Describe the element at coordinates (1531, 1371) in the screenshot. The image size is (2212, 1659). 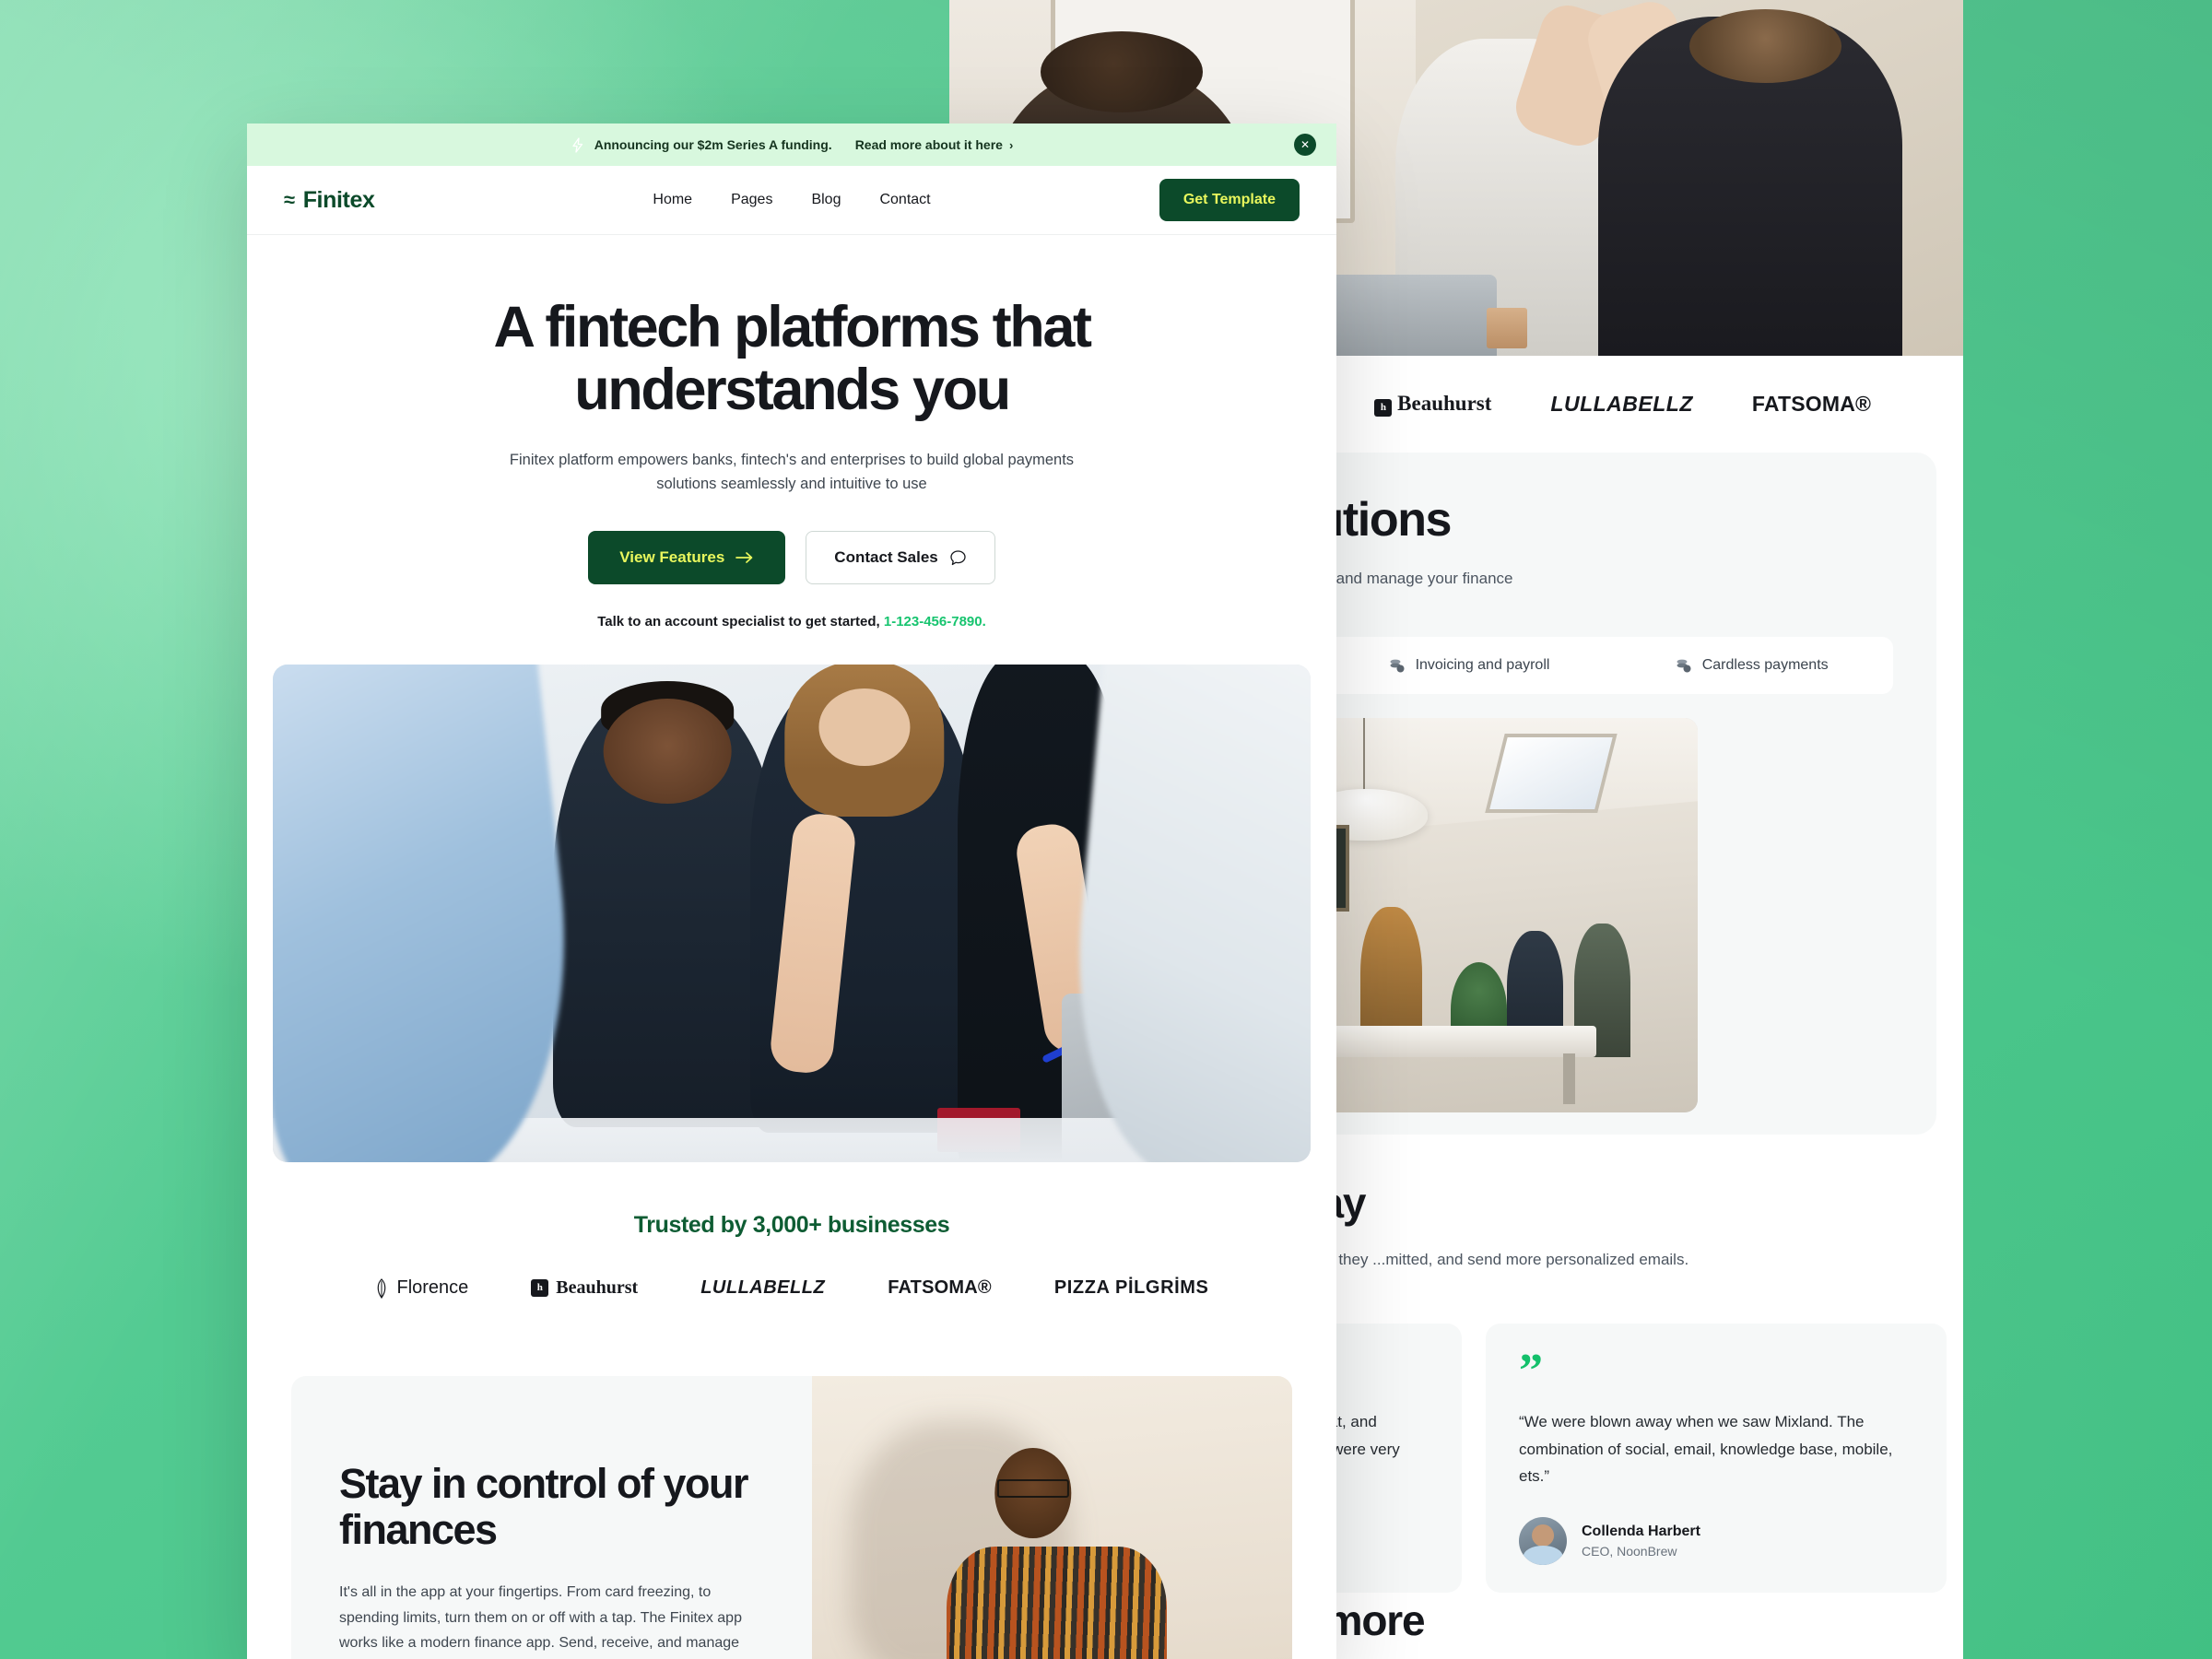
I see `quote-mark-icon: ”` at that location.